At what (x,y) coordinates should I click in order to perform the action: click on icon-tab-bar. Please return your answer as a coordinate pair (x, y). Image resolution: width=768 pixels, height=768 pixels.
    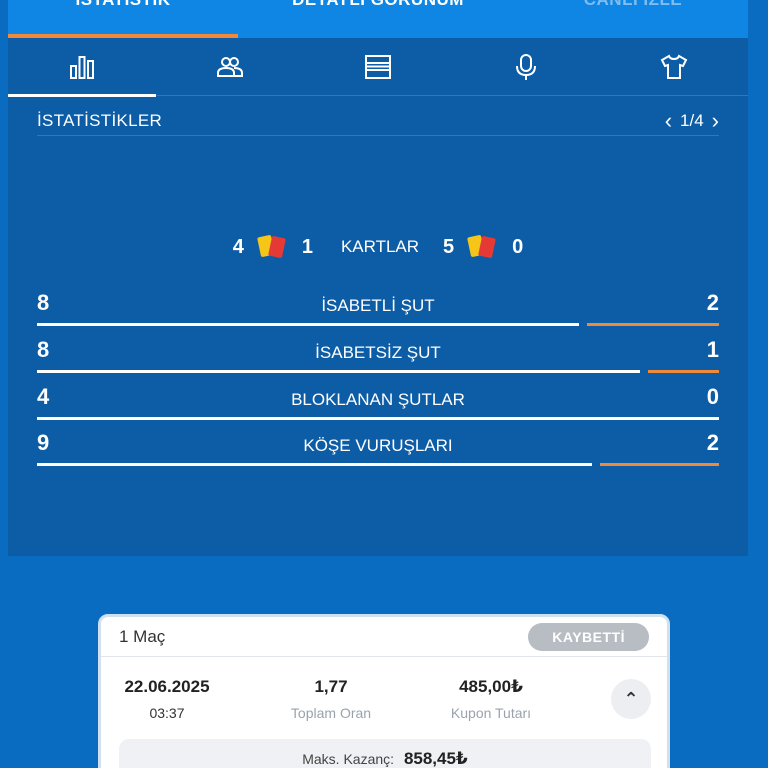
    Looking at the image, I should click on (378, 67).